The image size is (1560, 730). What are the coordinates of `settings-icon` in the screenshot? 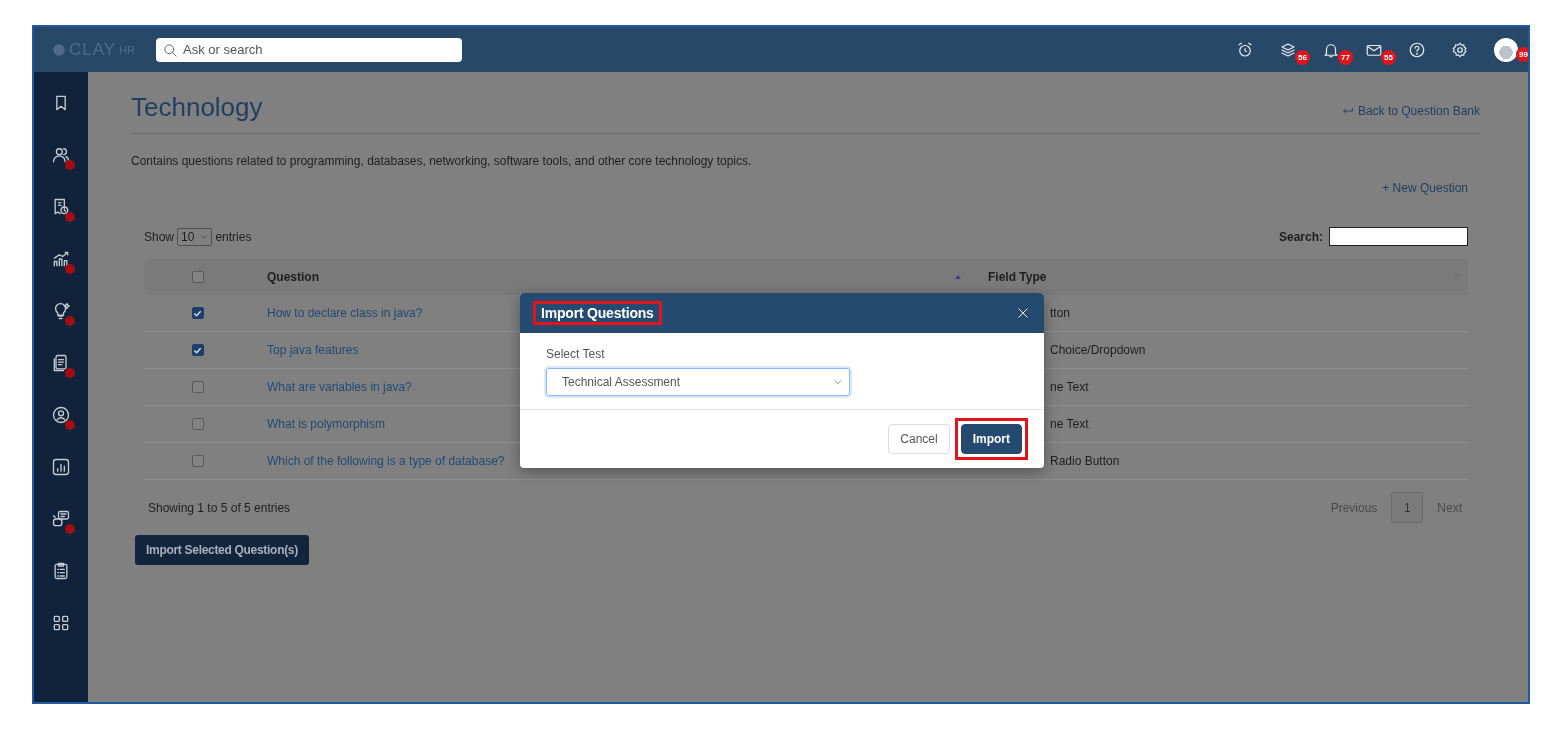 It's located at (1460, 49).